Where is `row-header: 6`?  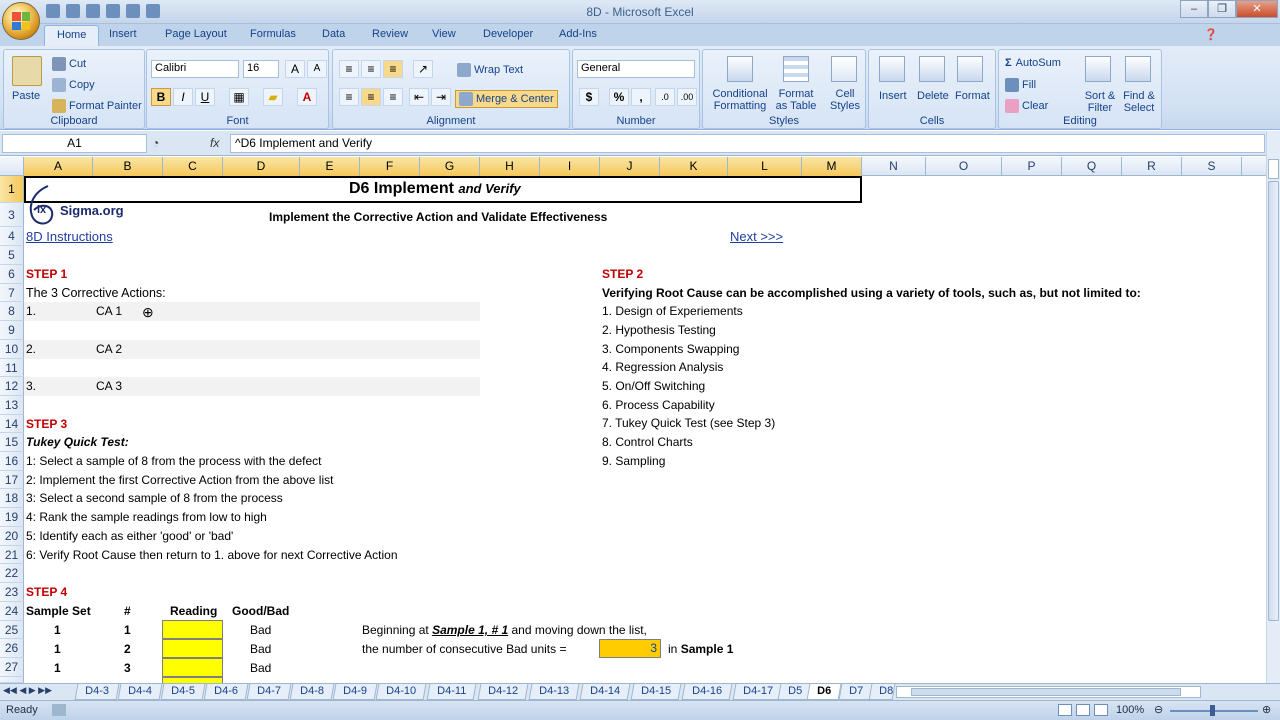
row-header: 6 is located at coordinates (12, 274).